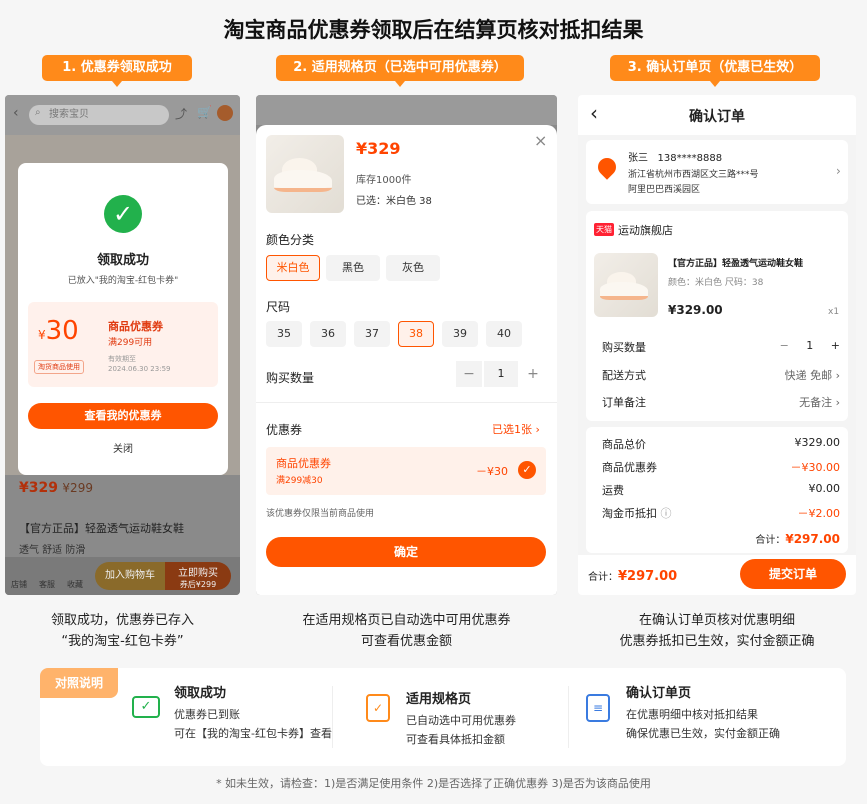 Image resolution: width=867 pixels, height=804 pixels. Describe the element at coordinates (504, 334) in the screenshot. I see `size-option-40: 40` at that location.